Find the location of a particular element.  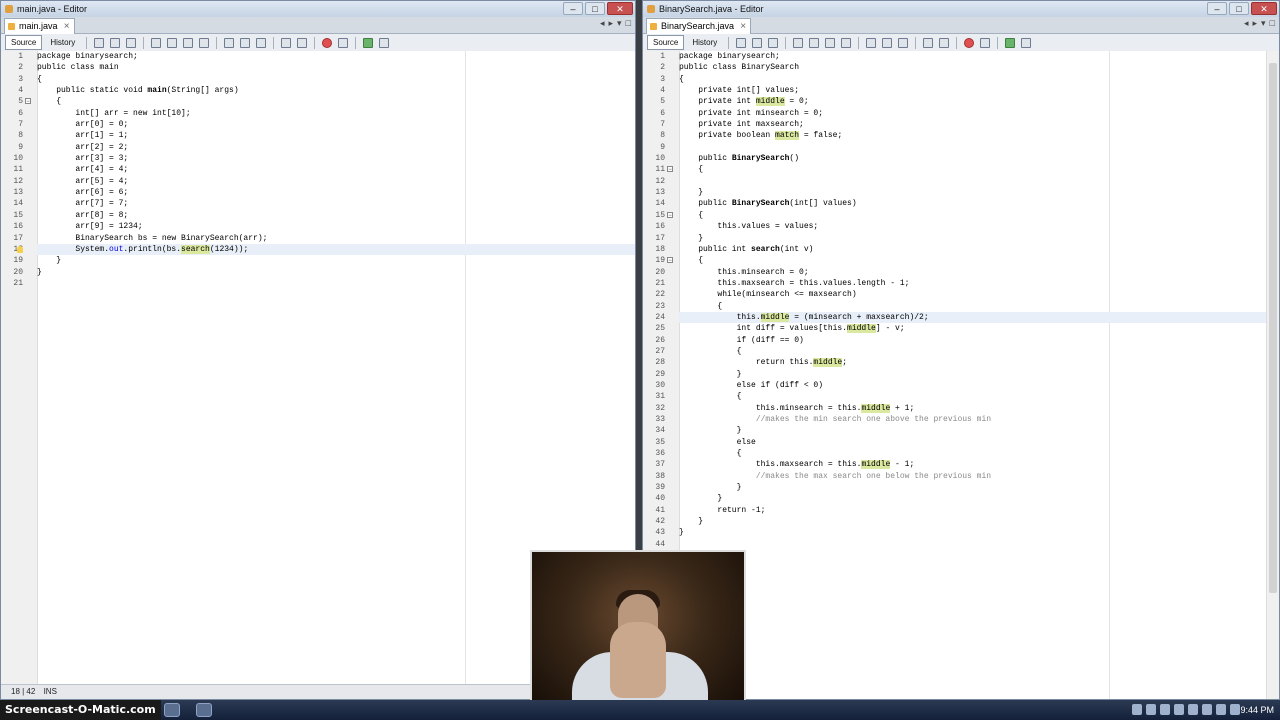

previous-bookmark-icon is located at coordinates (229, 42).